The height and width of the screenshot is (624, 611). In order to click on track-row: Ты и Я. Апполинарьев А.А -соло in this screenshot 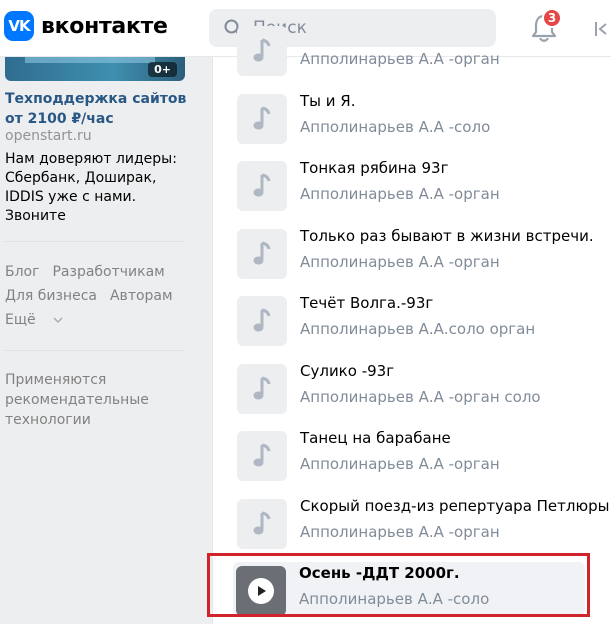, I will do `click(424, 120)`.